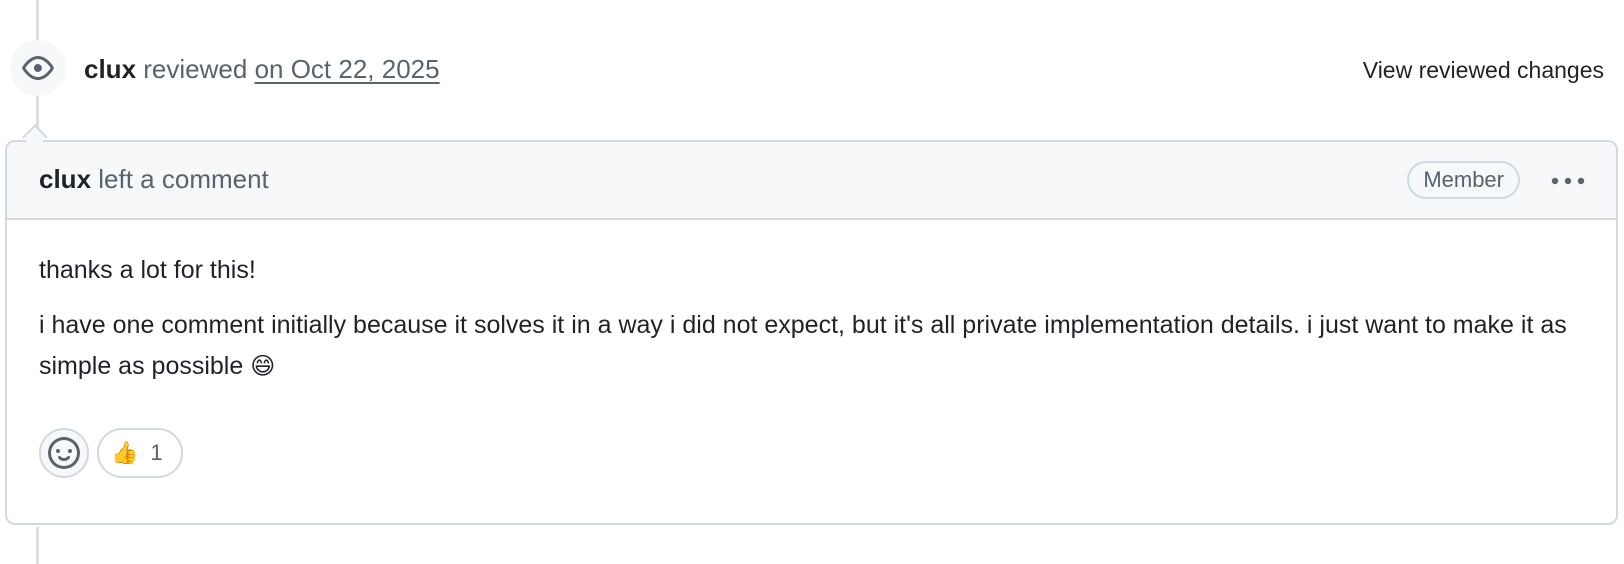 This screenshot has width=1624, height=564. I want to click on role-badge: Member, so click(1463, 180).